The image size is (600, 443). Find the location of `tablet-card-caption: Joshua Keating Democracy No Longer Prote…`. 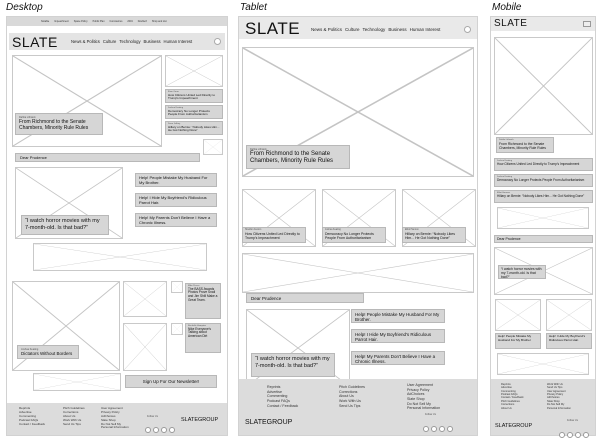

tablet-card-caption: Joshua Keating Democracy No Longer Prote… is located at coordinates (354, 235).